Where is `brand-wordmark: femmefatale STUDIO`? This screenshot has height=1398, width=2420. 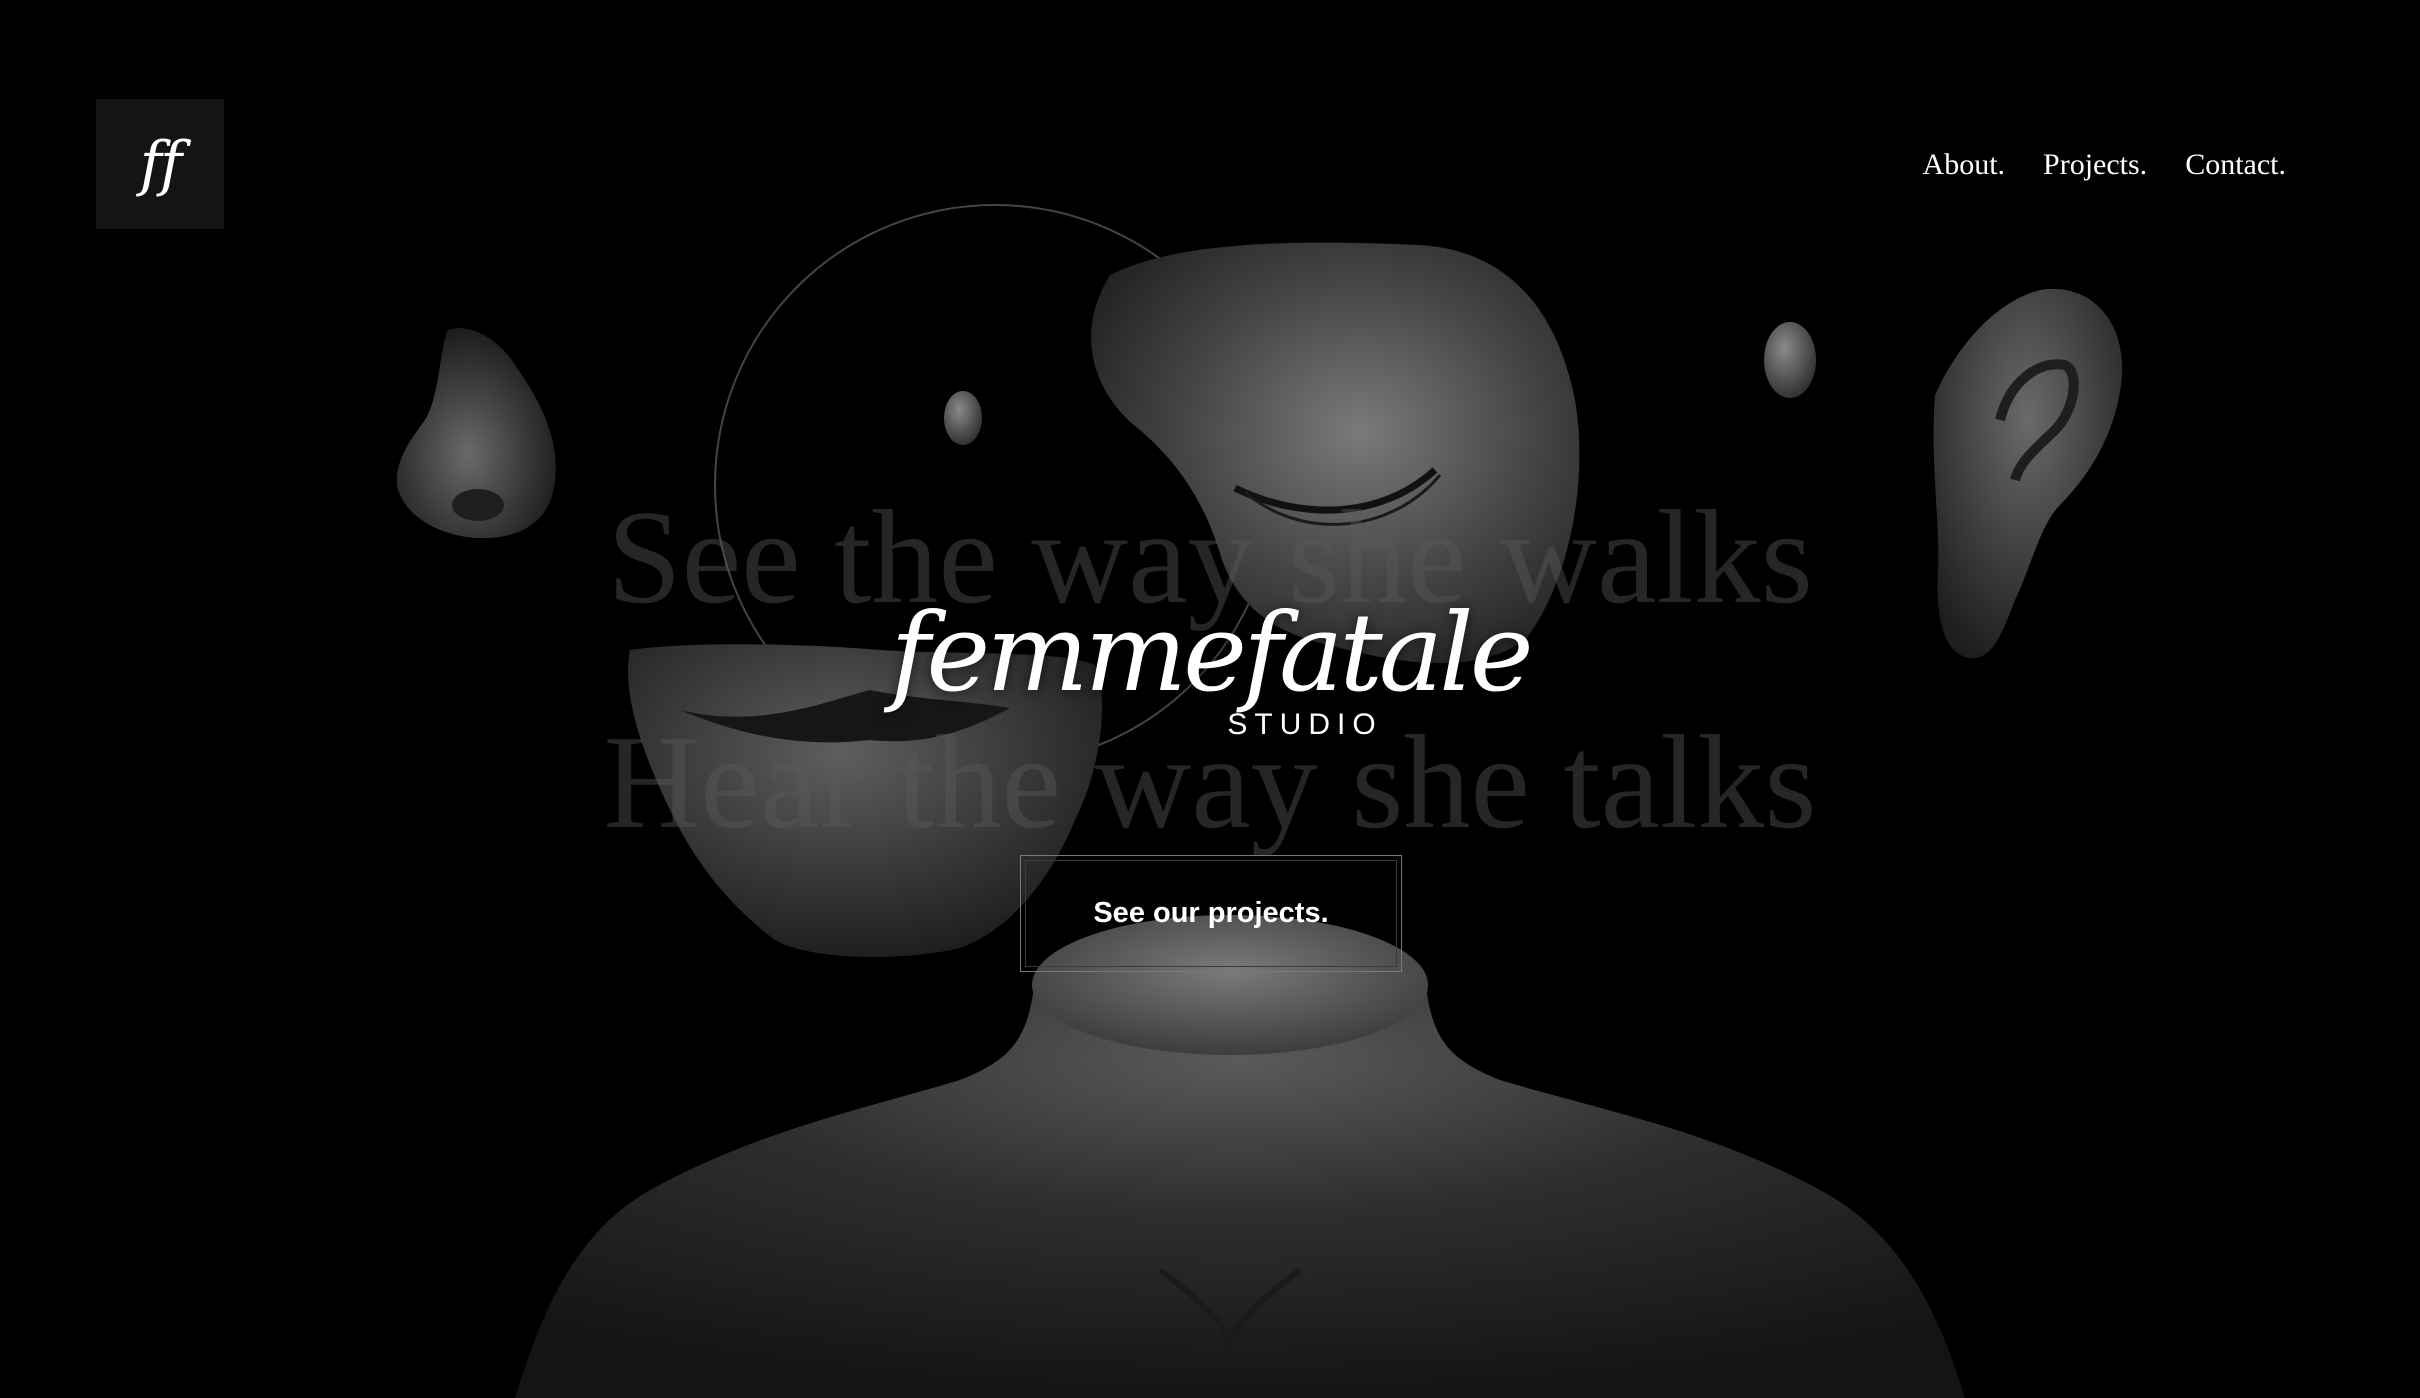 brand-wordmark: femmefatale STUDIO is located at coordinates (1210, 670).